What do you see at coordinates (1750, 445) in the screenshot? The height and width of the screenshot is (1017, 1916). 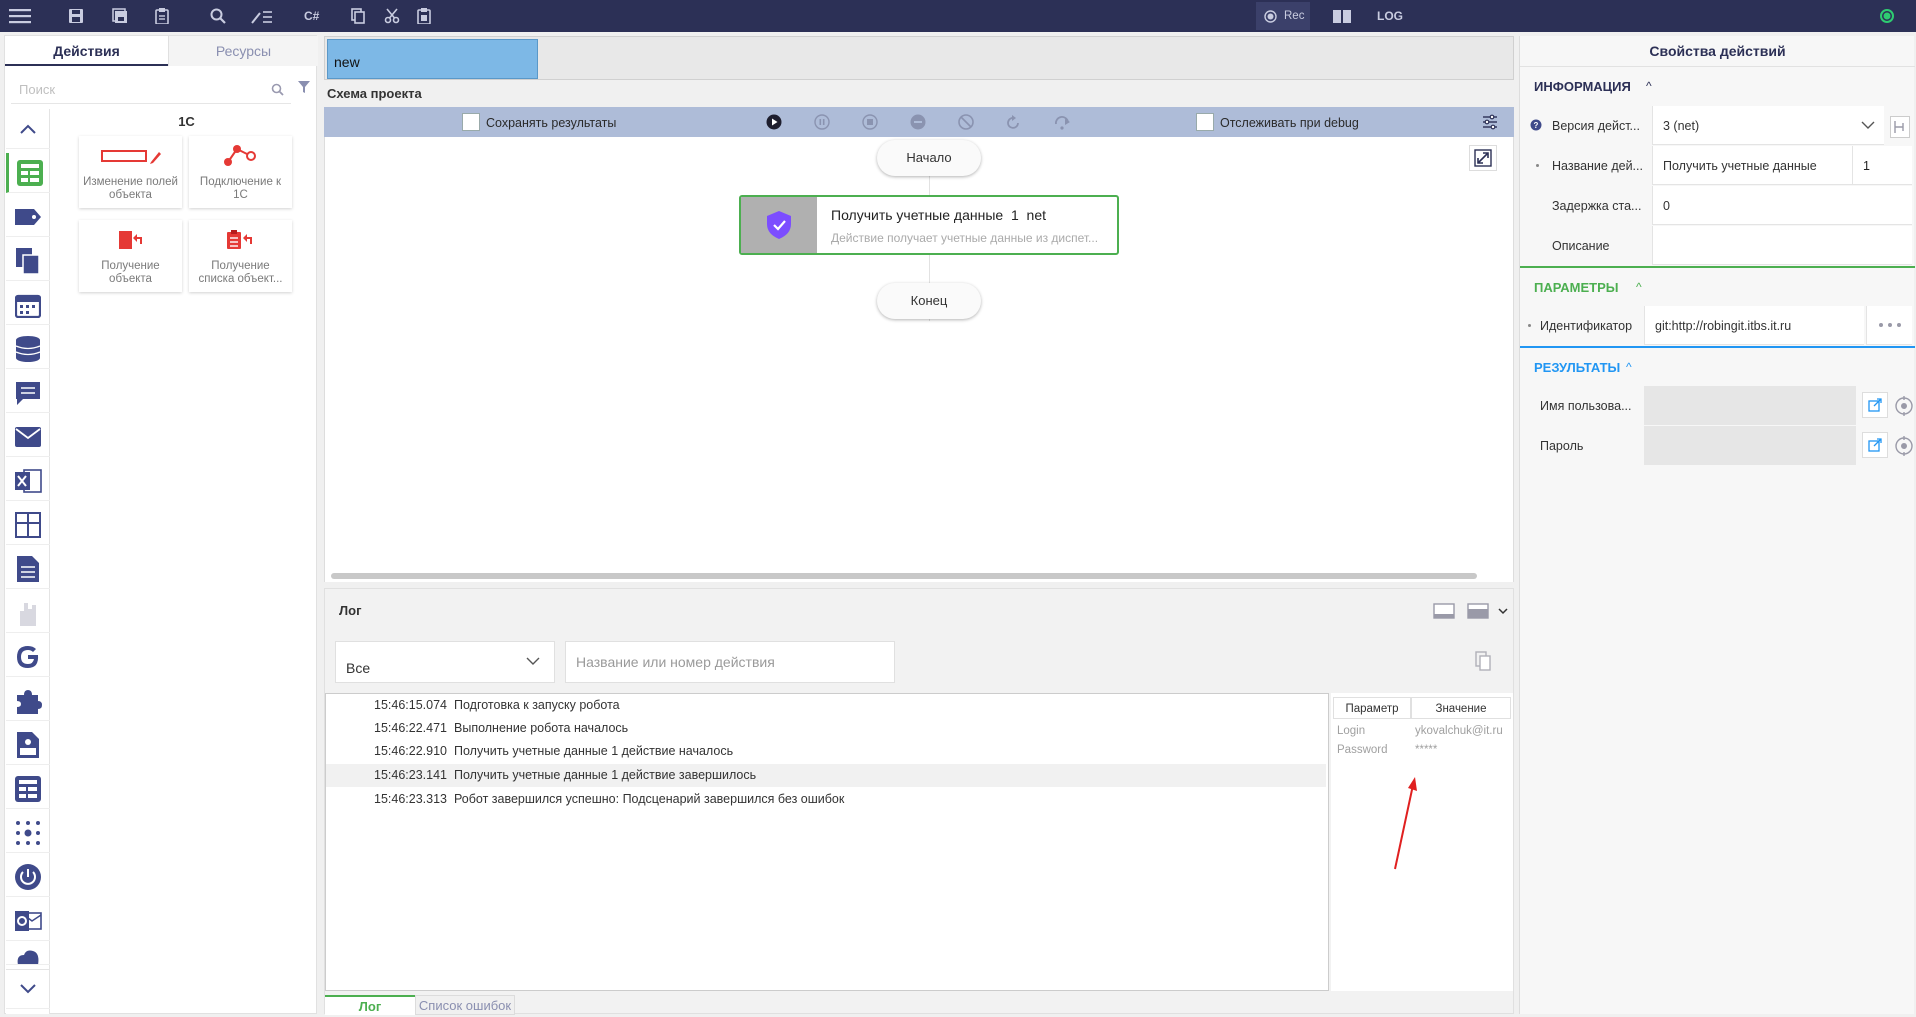 I see `password-var-field` at bounding box center [1750, 445].